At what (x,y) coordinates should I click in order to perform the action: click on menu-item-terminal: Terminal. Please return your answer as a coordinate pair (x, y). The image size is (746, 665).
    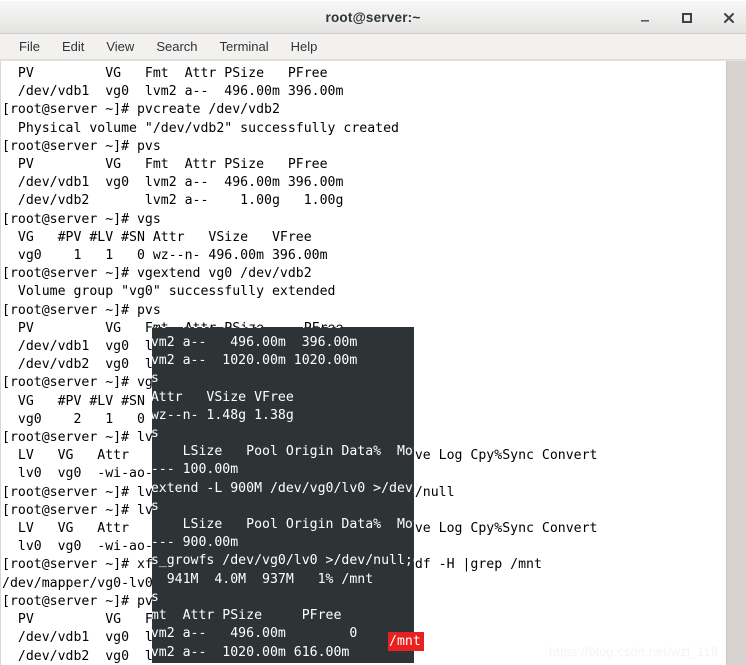
    Looking at the image, I should click on (244, 46).